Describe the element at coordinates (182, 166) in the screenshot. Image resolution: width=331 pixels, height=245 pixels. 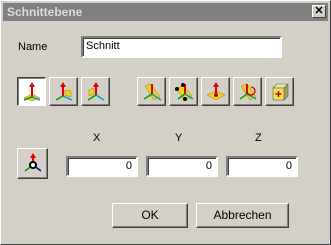
I see `y-input: 0` at that location.